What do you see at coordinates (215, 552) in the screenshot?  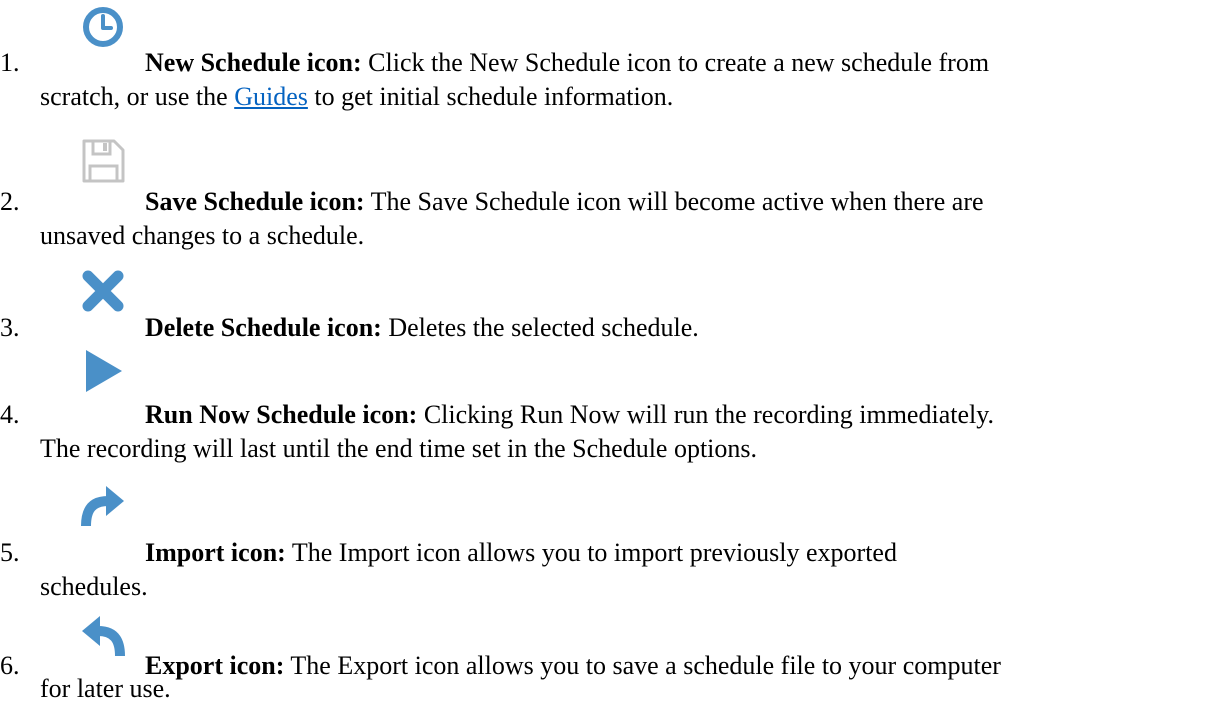 I see `item-label: Import icon:` at bounding box center [215, 552].